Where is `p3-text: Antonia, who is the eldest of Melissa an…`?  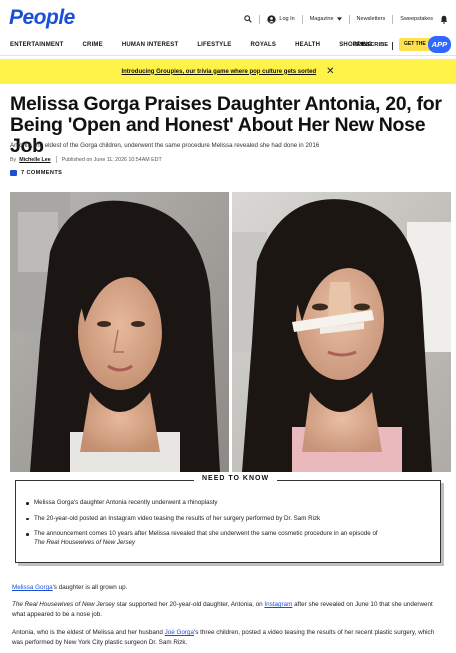 p3-text: Antonia, who is the eldest of Melissa an… is located at coordinates (88, 632).